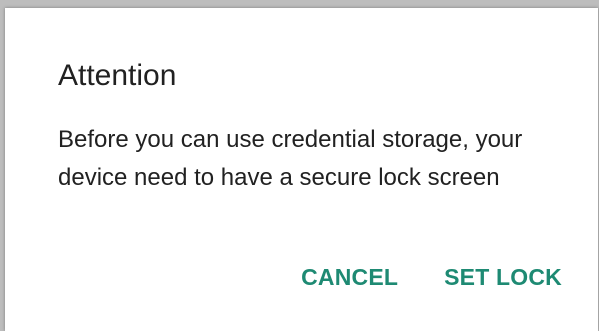 The height and width of the screenshot is (331, 599). Describe the element at coordinates (503, 277) in the screenshot. I see `set-lock-button: SET LOCK` at that location.